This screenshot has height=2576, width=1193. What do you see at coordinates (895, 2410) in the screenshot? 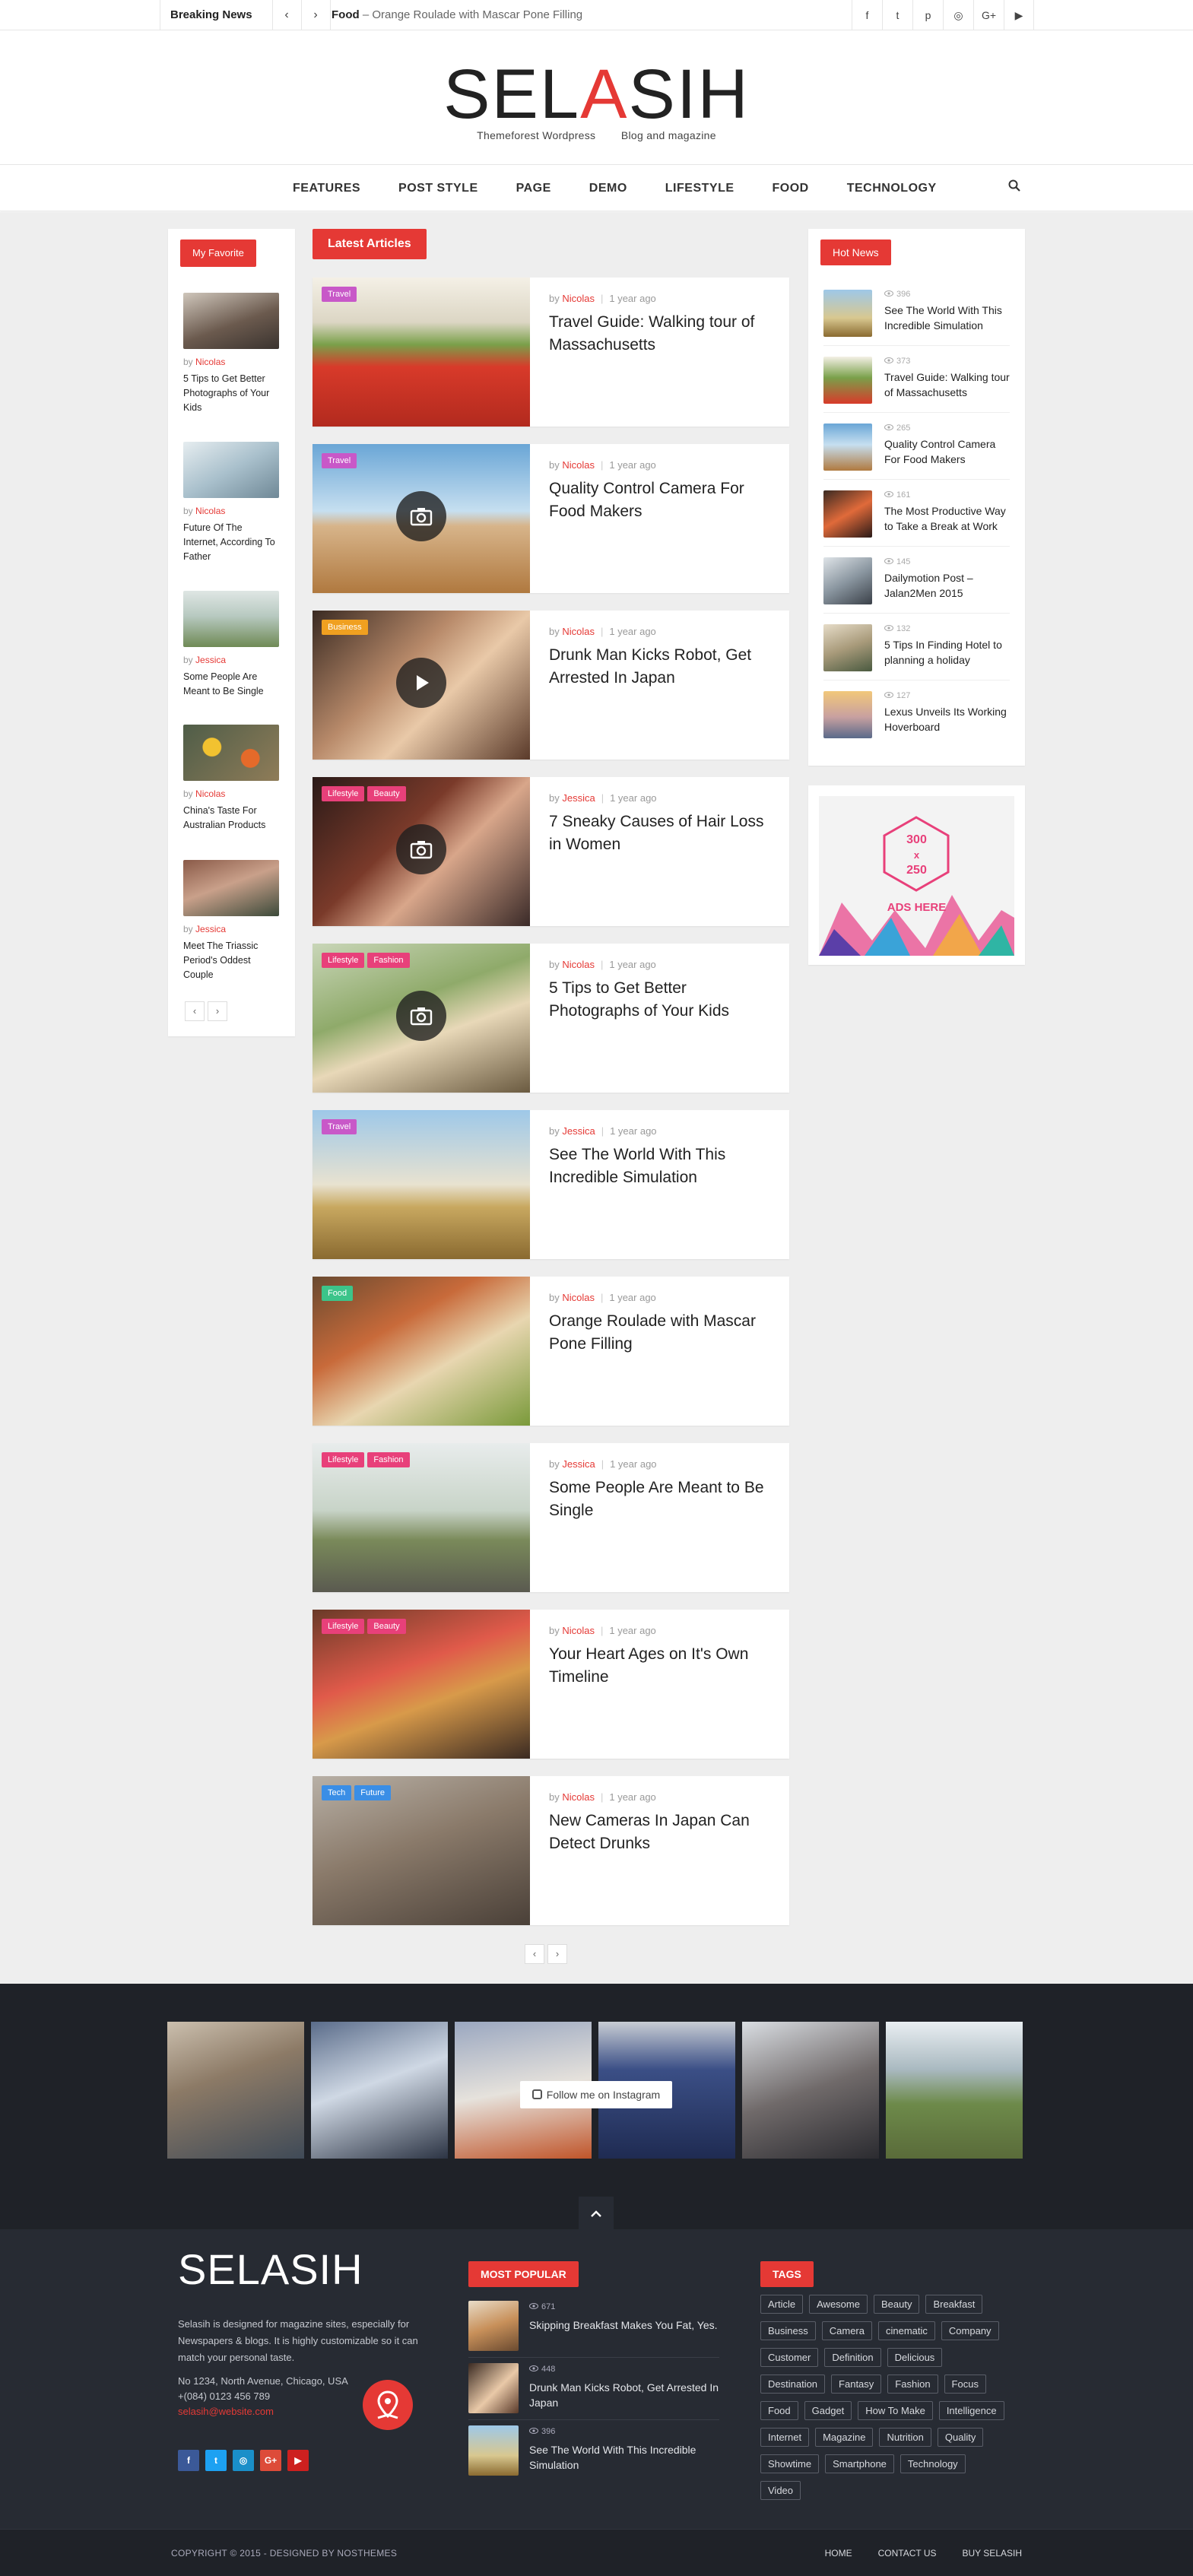
I see `tag-link: How To Make` at bounding box center [895, 2410].